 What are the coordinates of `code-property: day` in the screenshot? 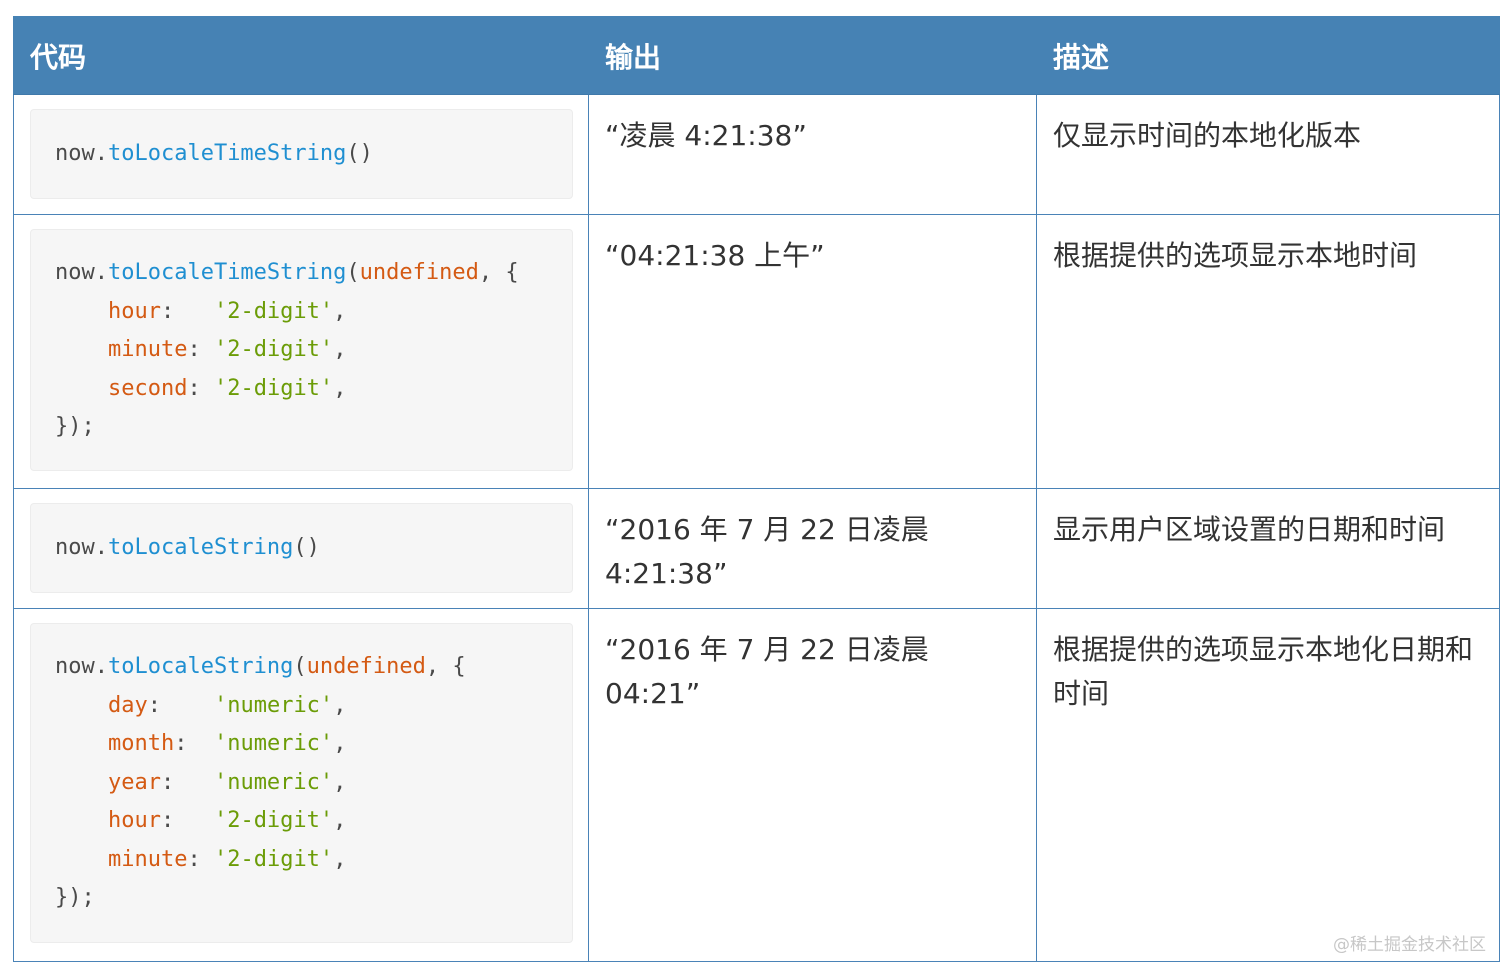 It's located at (127, 705).